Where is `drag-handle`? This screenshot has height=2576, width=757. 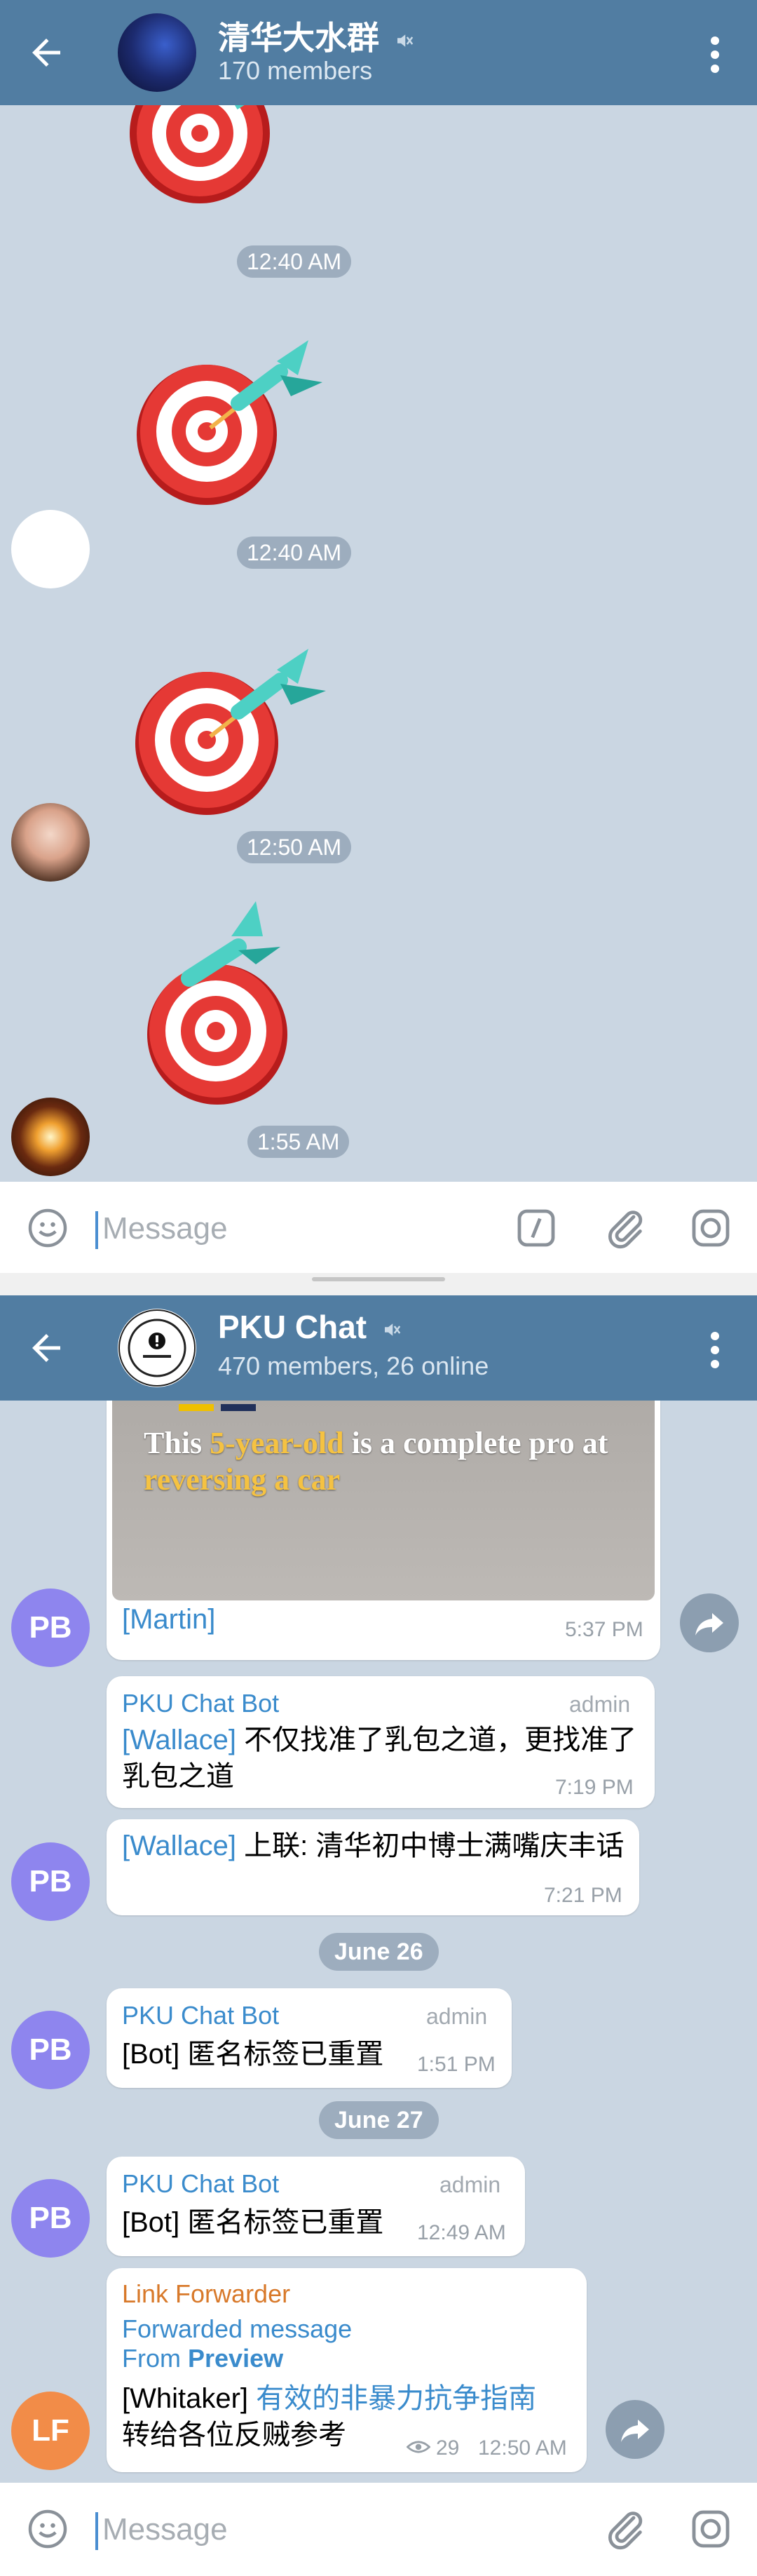
drag-handle is located at coordinates (378, 1279).